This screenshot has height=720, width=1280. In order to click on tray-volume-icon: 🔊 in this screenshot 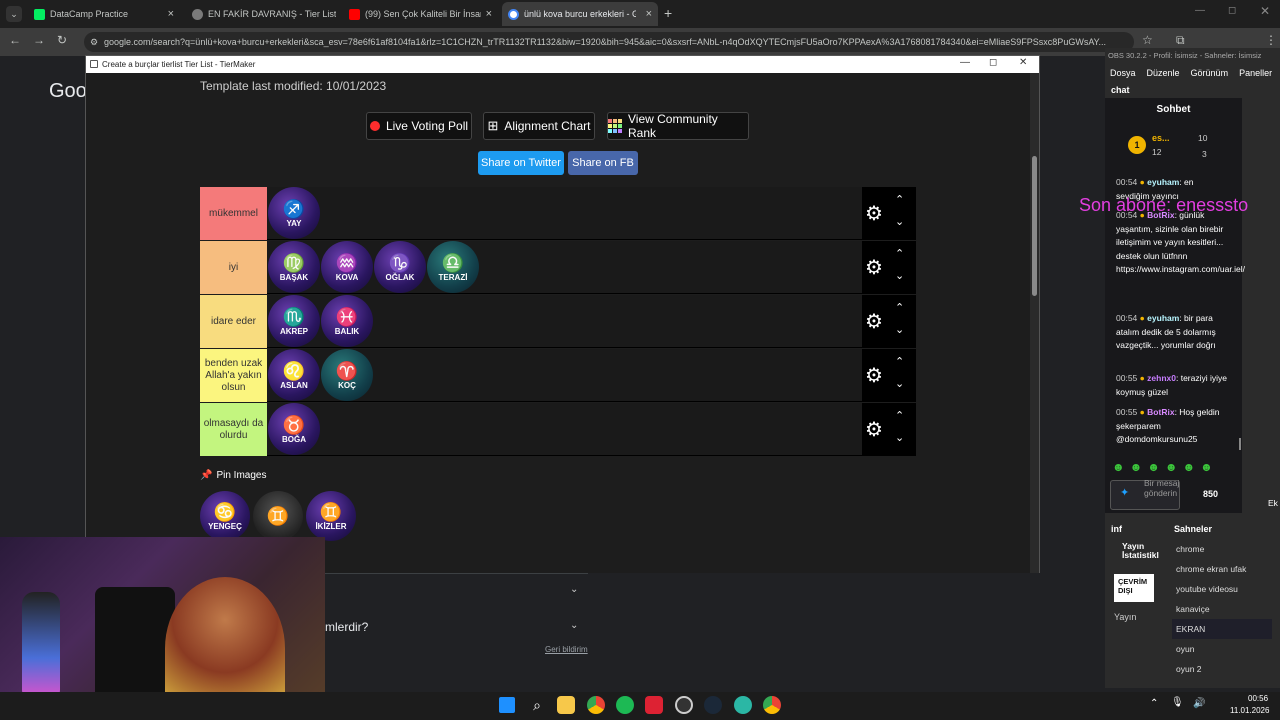, I will do `click(1199, 703)`.